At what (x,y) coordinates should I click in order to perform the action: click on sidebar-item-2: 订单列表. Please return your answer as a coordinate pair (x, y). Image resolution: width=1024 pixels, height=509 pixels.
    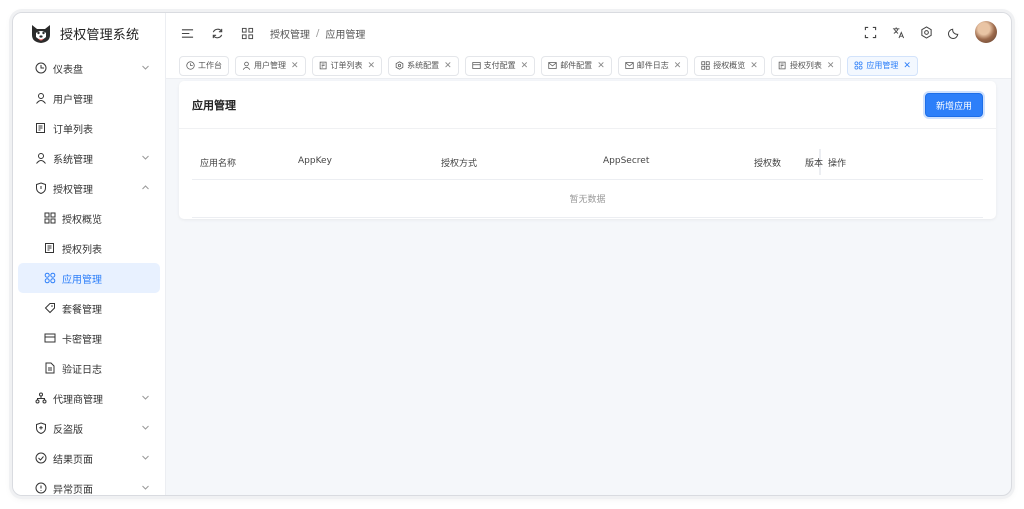
    Looking at the image, I should click on (89, 128).